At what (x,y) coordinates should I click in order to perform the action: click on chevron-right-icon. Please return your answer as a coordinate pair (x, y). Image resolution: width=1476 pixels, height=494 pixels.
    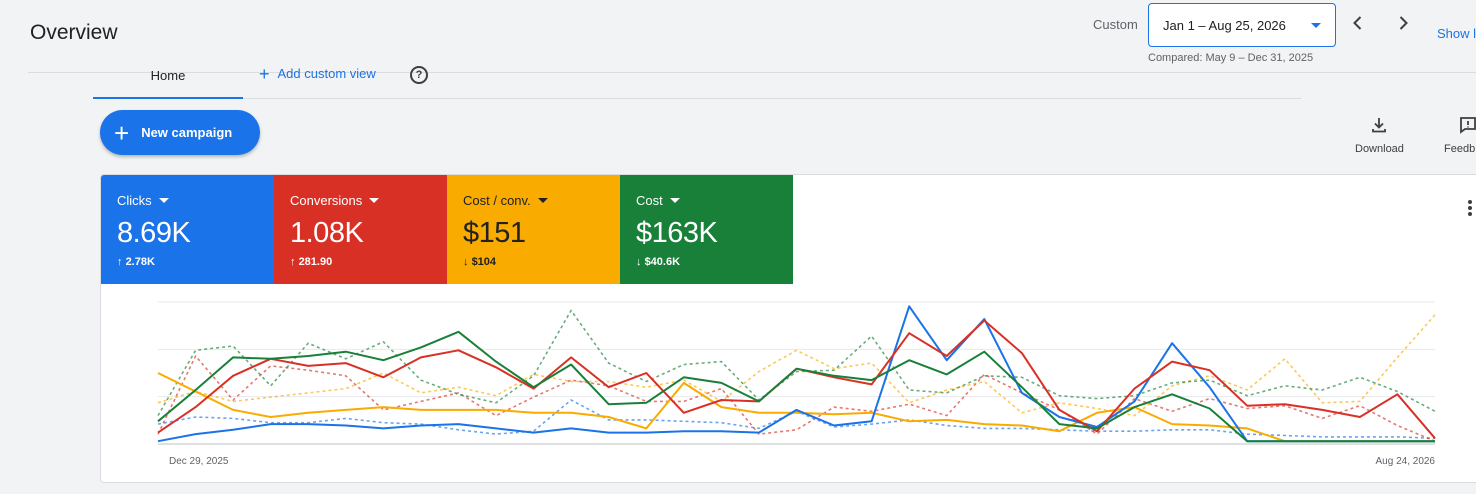
    Looking at the image, I should click on (1403, 23).